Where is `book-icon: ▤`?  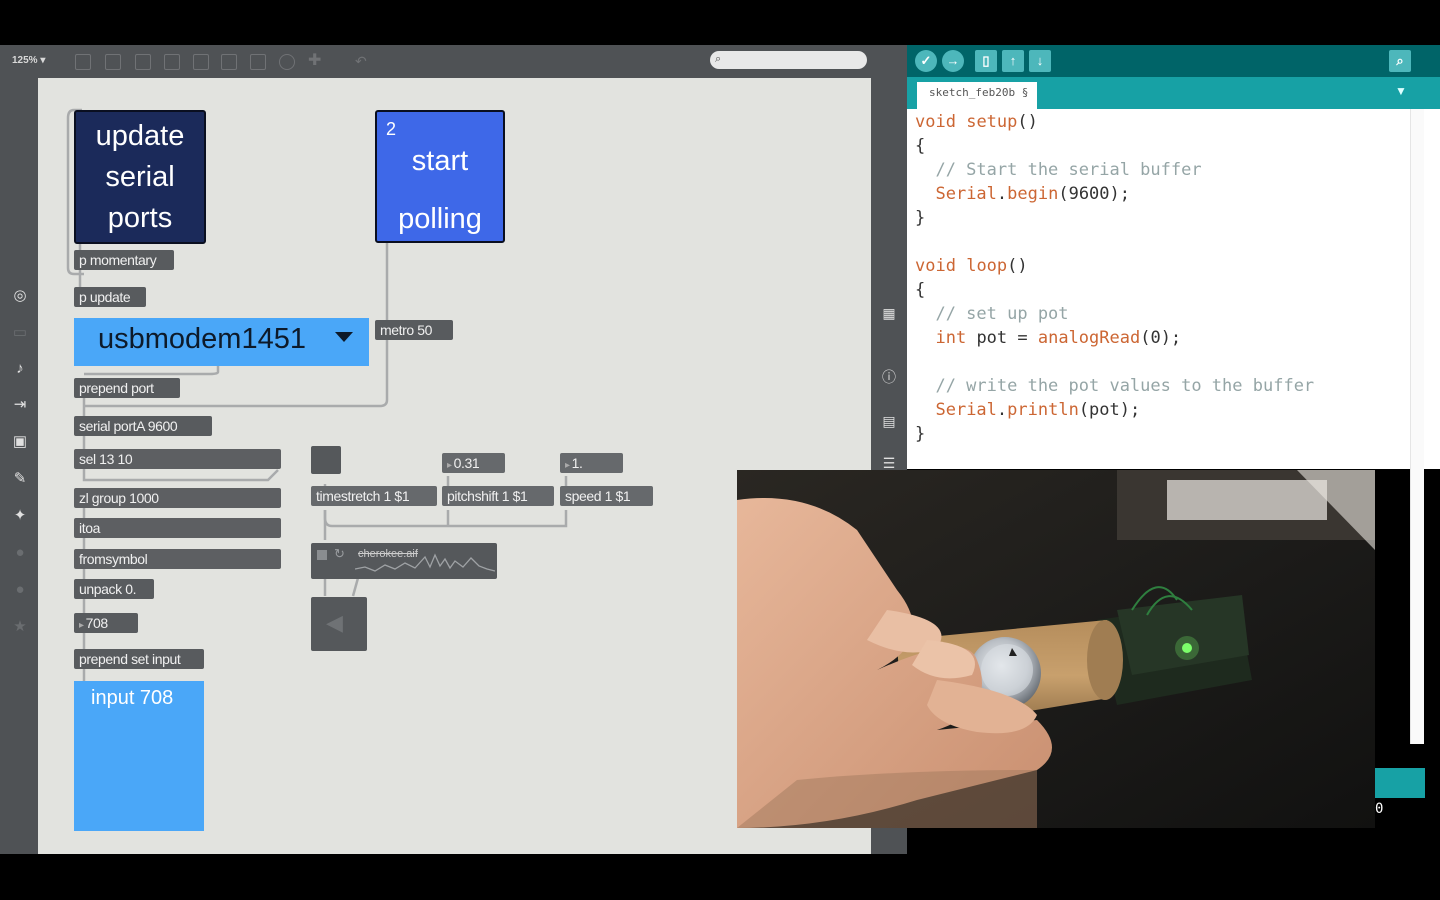
book-icon: ▤ is located at coordinates (889, 422).